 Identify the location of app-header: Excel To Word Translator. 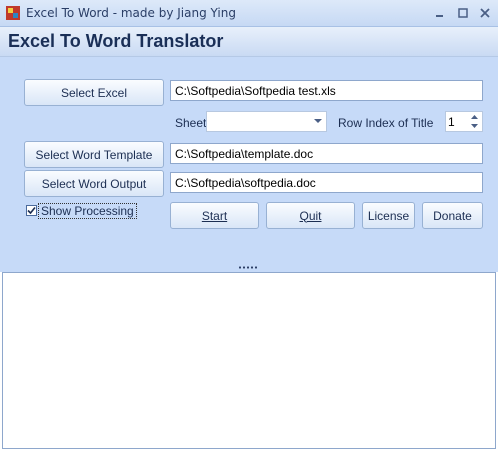
(249, 42).